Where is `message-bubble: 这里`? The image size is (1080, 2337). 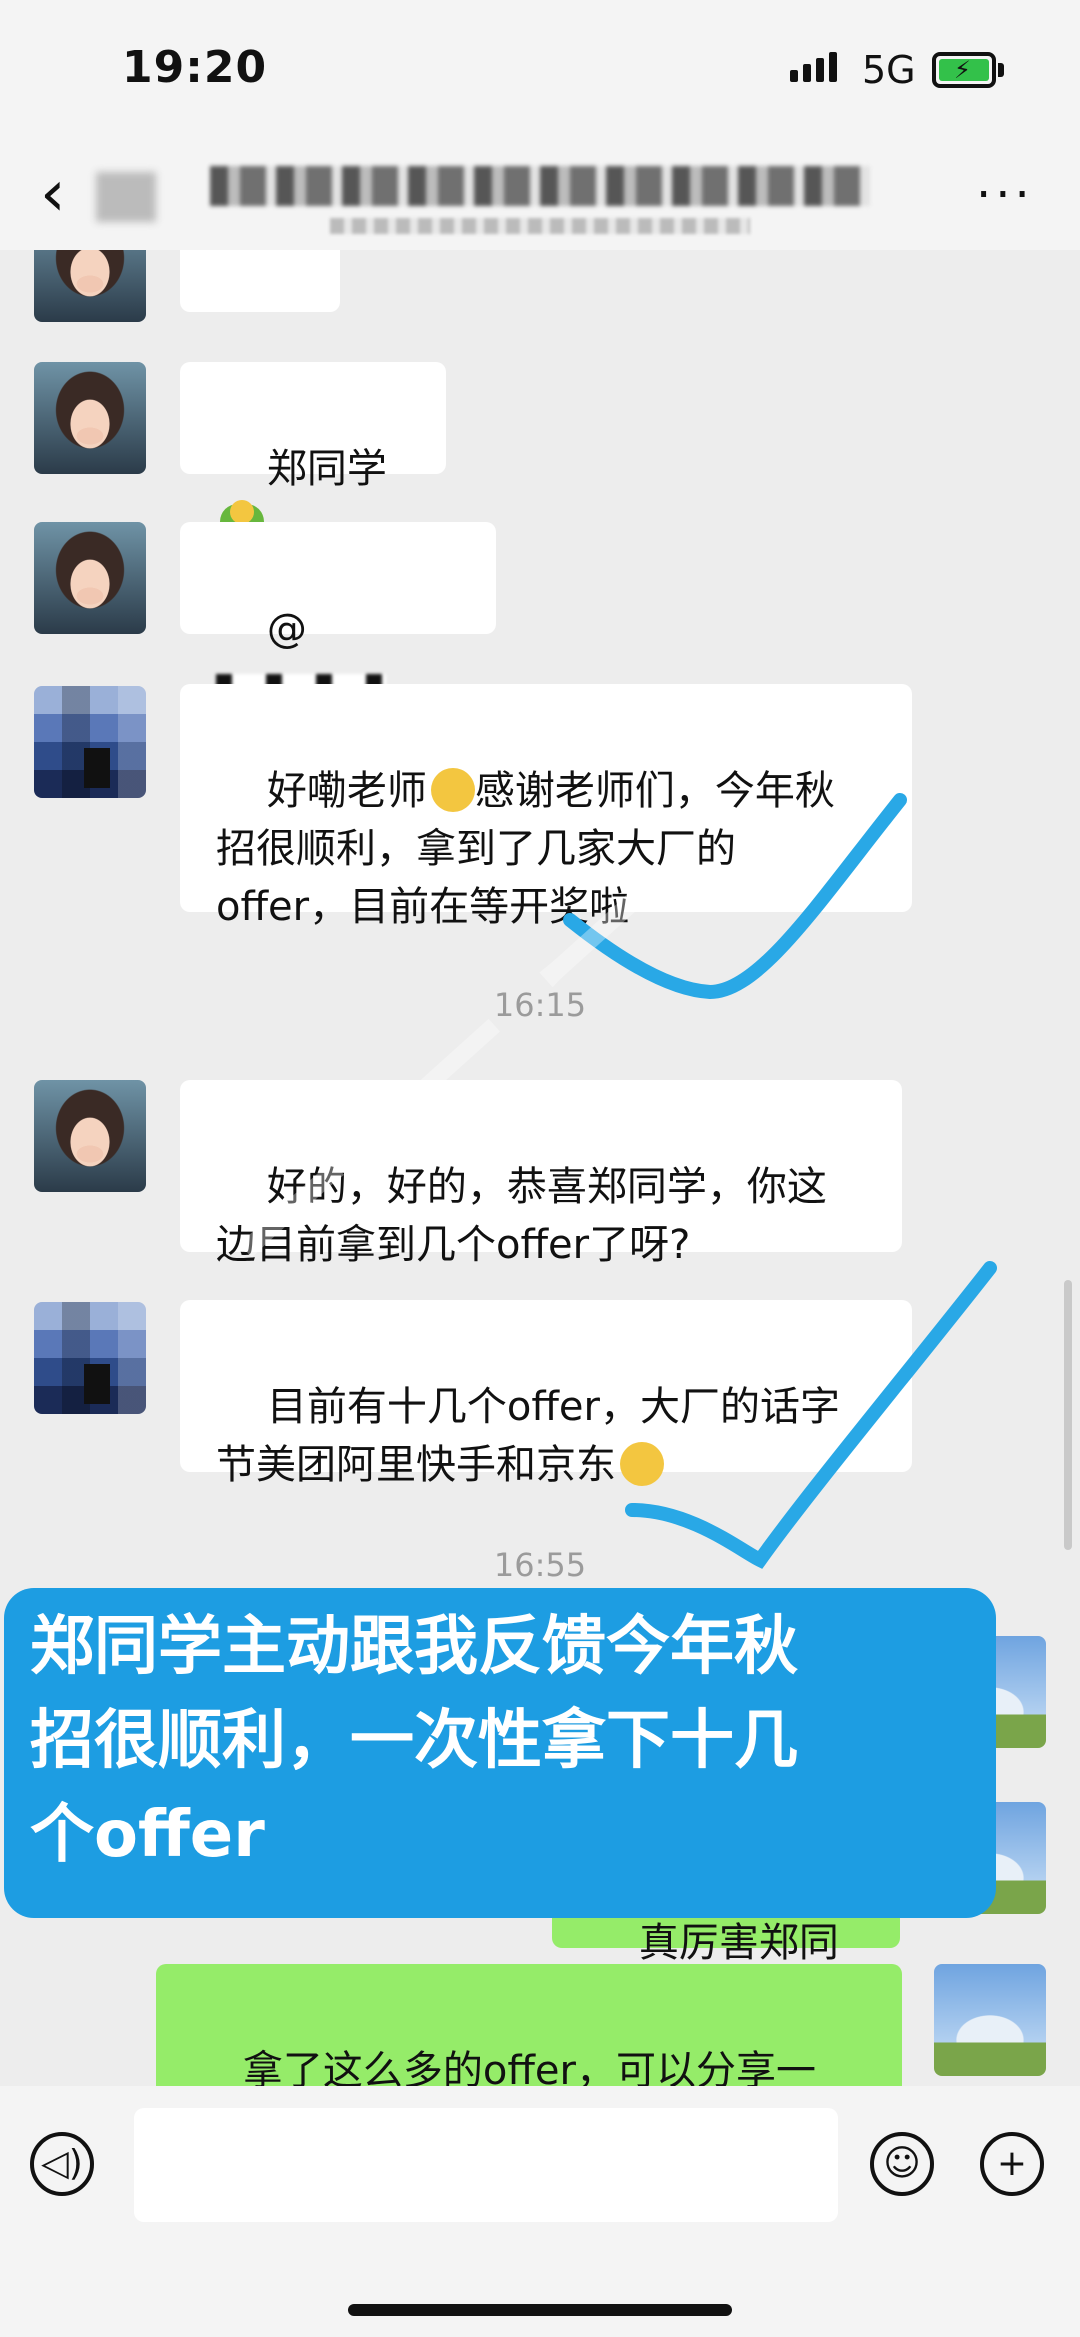 message-bubble: 这里 is located at coordinates (260, 329).